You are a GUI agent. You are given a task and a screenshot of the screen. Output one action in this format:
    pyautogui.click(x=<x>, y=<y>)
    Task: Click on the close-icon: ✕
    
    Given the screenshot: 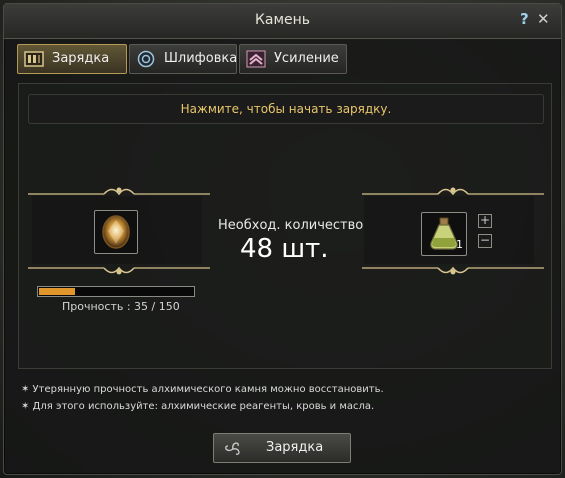 What is the action you would take?
    pyautogui.click(x=543, y=19)
    